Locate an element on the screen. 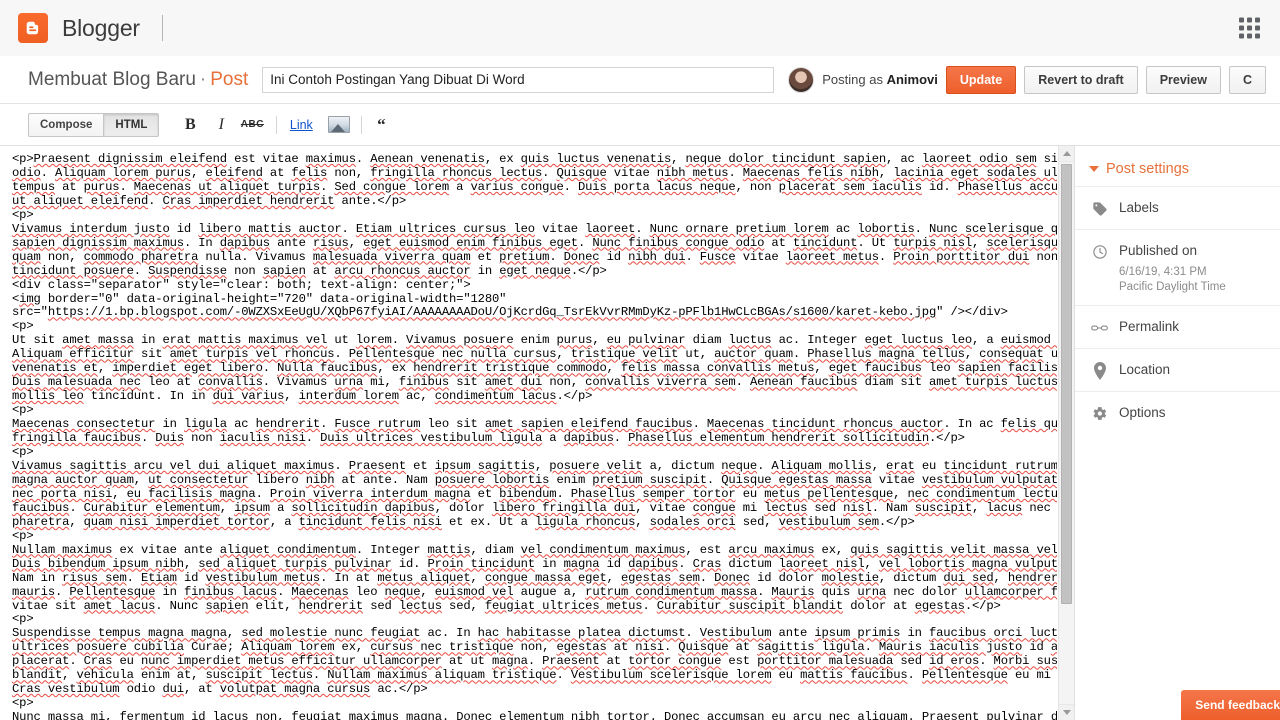  sidebar-item-options: Options is located at coordinates (1177, 412).